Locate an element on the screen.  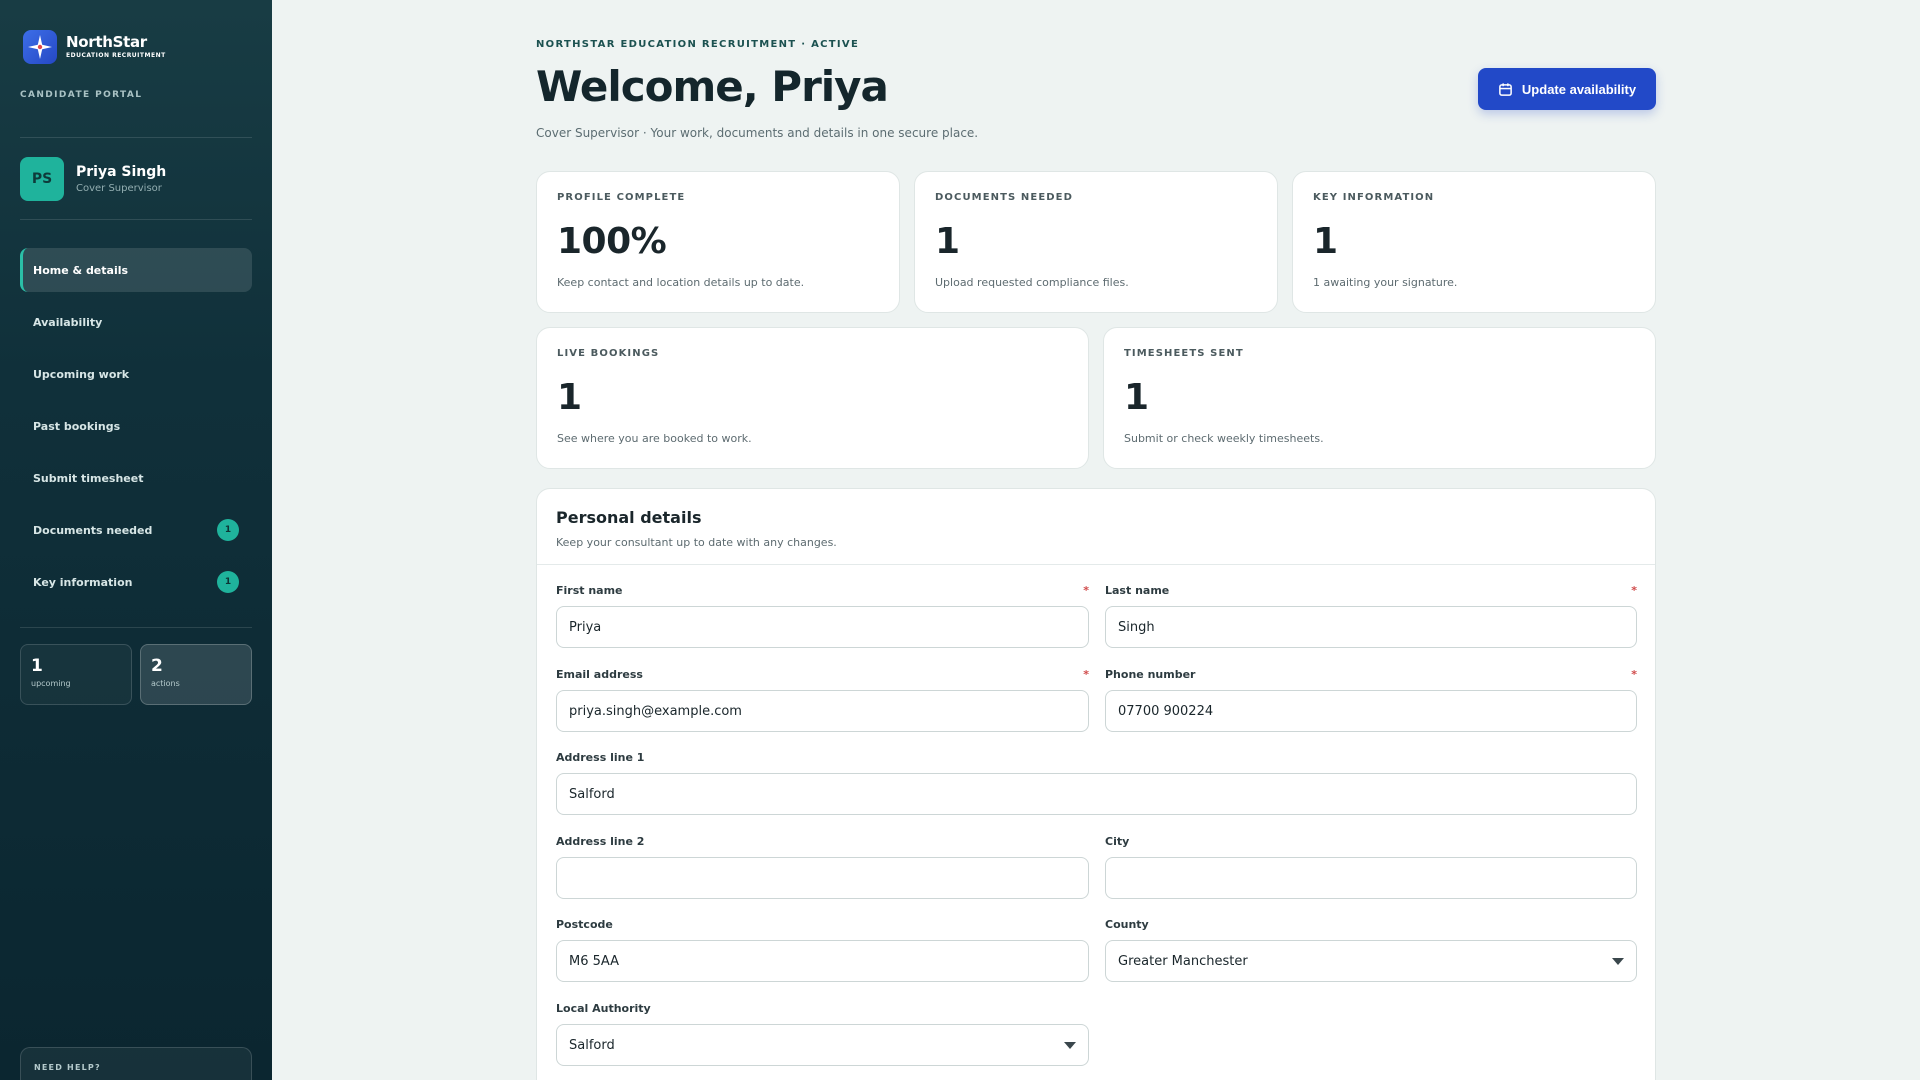
help-label: NEED HELP? is located at coordinates (67, 1067).